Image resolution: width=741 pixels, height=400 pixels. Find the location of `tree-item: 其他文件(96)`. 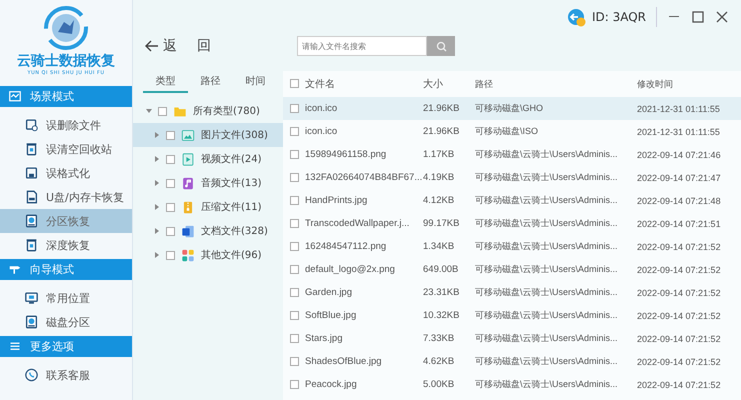

tree-item: 其他文件(96) is located at coordinates (208, 255).